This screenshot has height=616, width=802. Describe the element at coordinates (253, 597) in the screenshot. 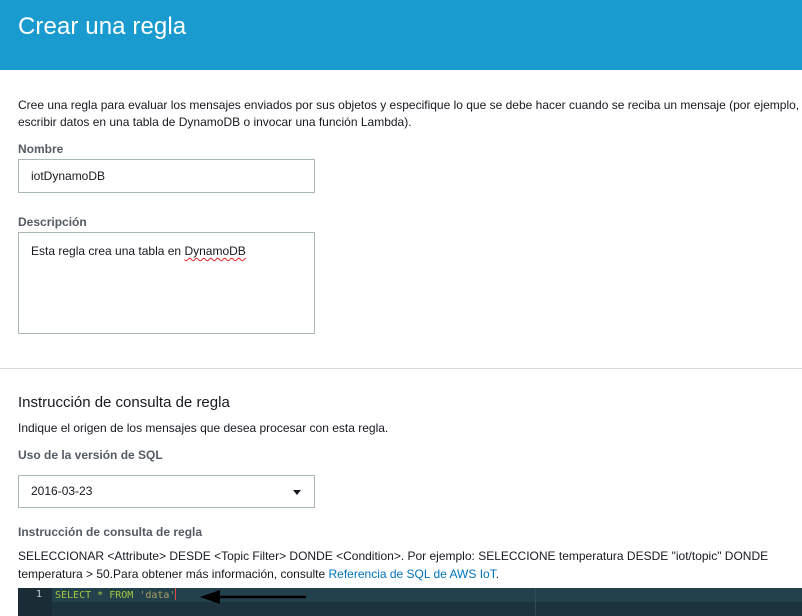

I see `arrow-left-icon` at that location.